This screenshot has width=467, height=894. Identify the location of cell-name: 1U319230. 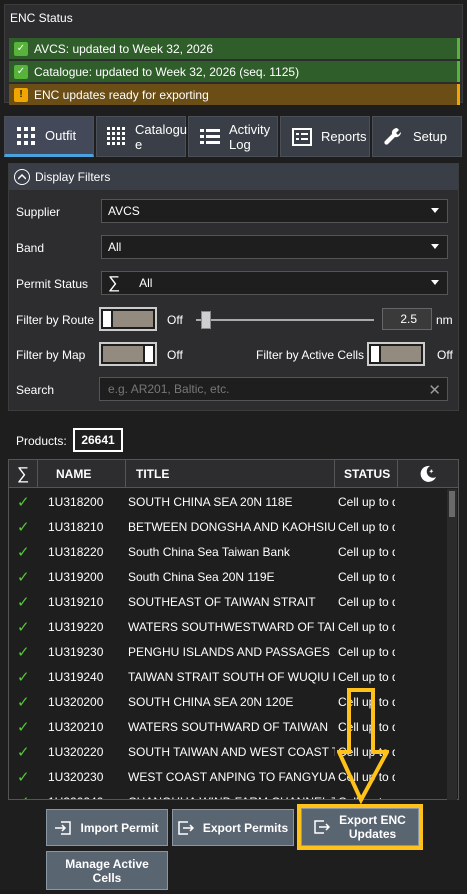
(76, 651).